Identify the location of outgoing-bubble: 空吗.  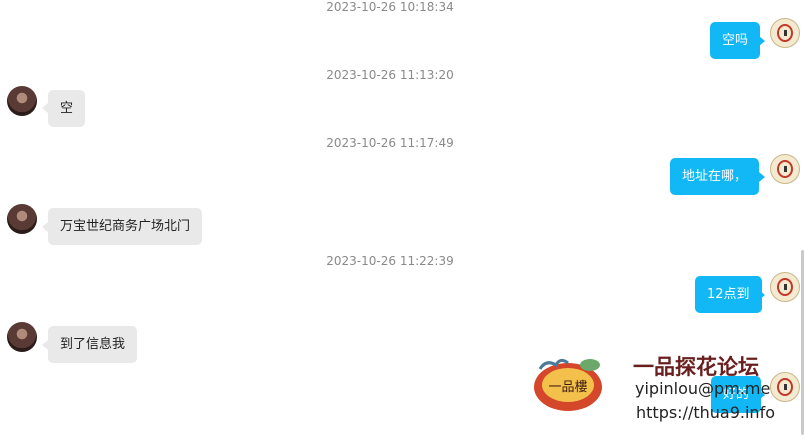
(735, 40).